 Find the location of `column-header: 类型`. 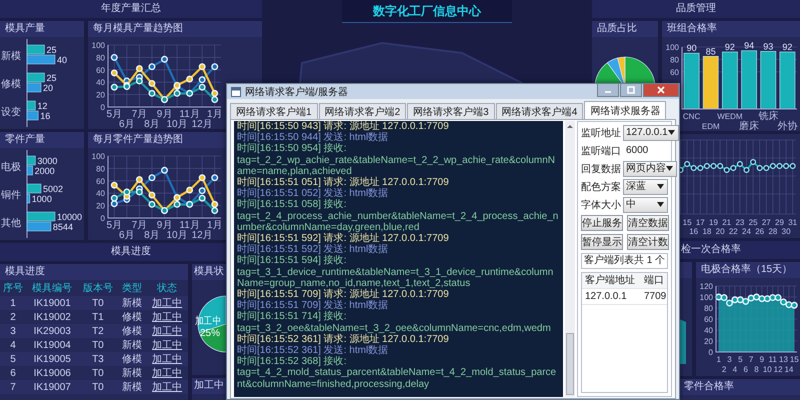

column-header: 类型 is located at coordinates (131, 288).